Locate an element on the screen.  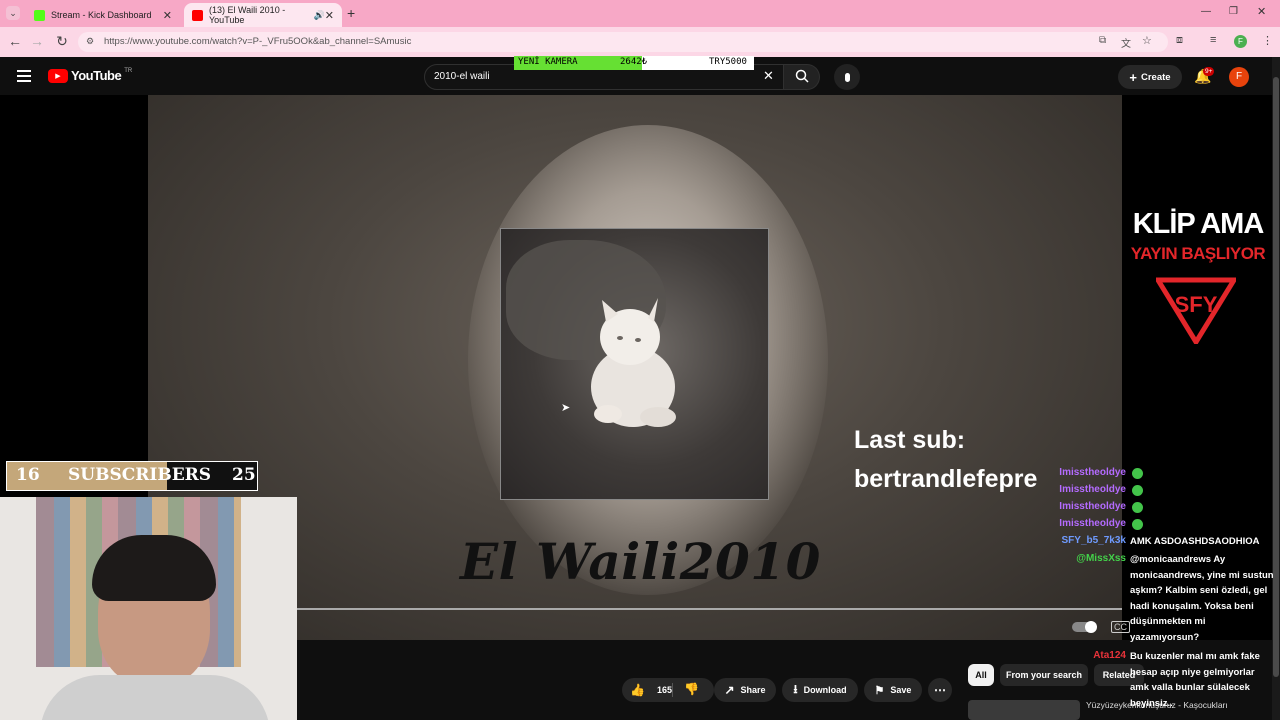
like-button: 👍 165 is located at coordinates (668, 690).